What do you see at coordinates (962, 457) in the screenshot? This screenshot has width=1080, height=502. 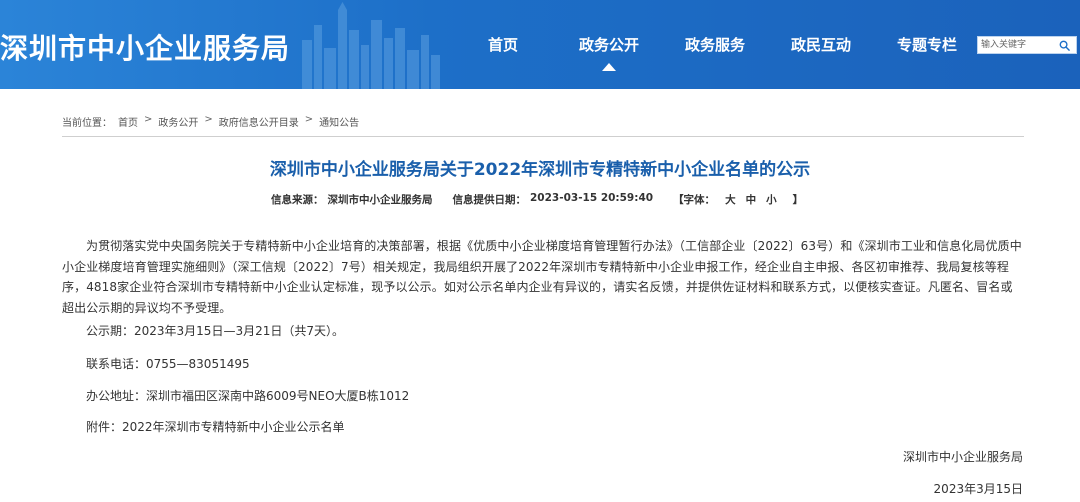 I see `signature: 深圳市中小企业服务局` at bounding box center [962, 457].